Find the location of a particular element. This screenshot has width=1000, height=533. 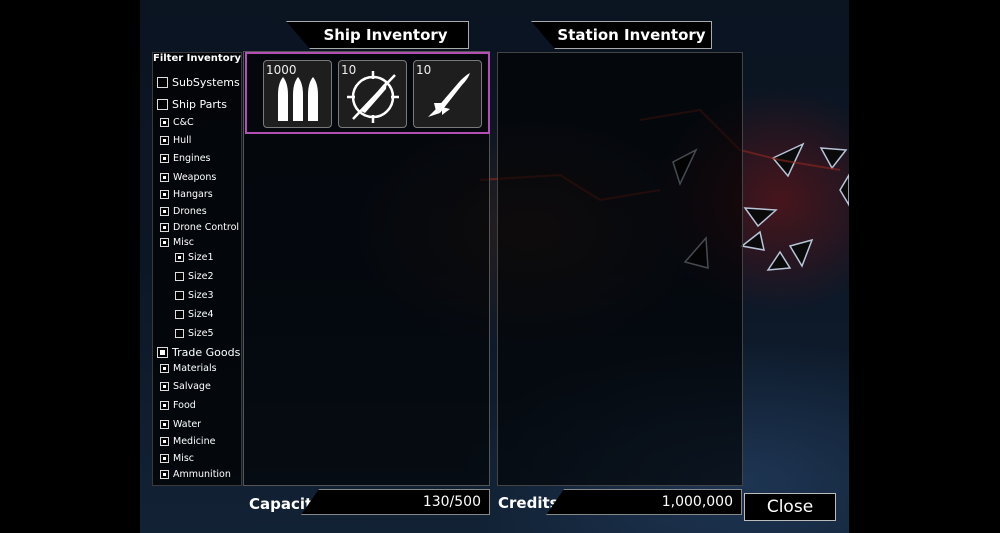

filter-ship-parts: Ship Parts is located at coordinates (192, 104).